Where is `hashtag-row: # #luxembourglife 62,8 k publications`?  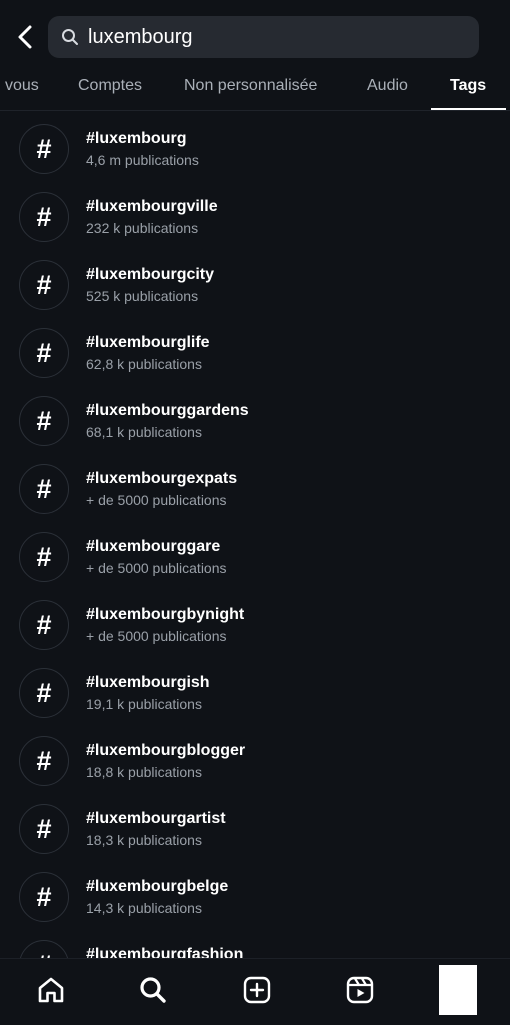 hashtag-row: # #luxembourglife 62,8 k publications is located at coordinates (255, 355).